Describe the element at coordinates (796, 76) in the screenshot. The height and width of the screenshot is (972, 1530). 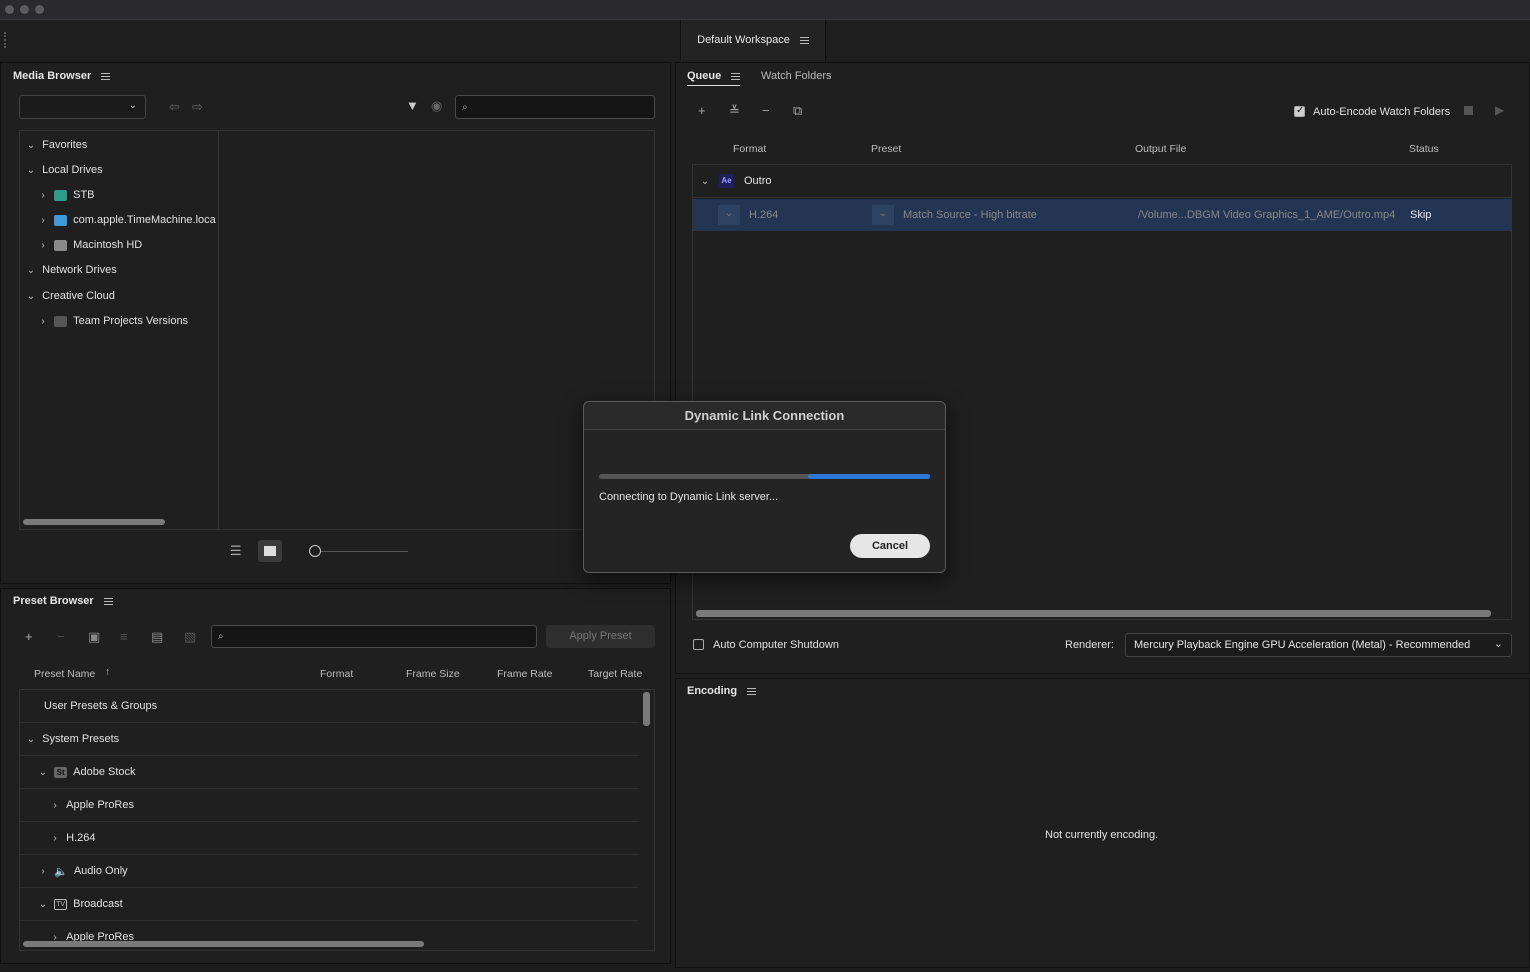
I see `tab-watch-folders: Watch Folders` at that location.